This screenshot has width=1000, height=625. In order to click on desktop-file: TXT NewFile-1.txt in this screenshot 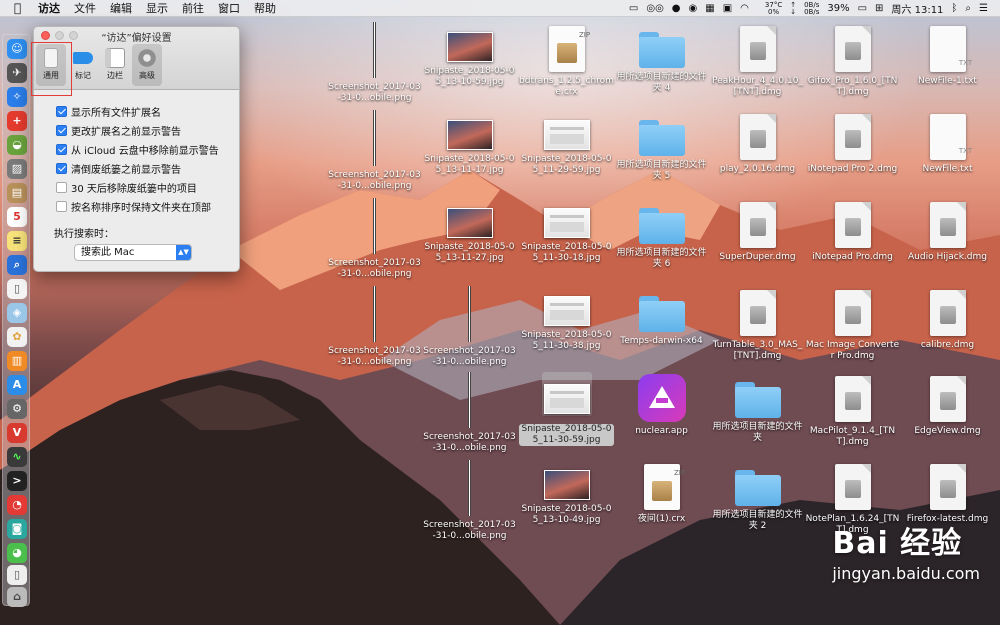, I will do `click(947, 54)`.